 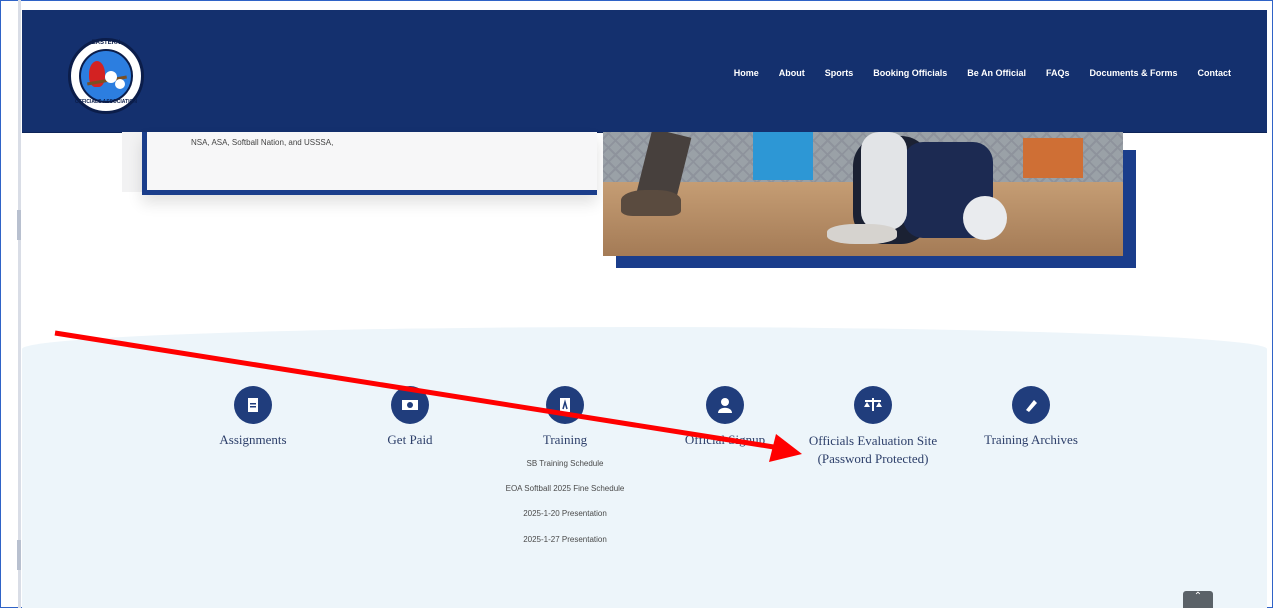 I want to click on scroll-to-top-button: ⌃, so click(x=1198, y=599).